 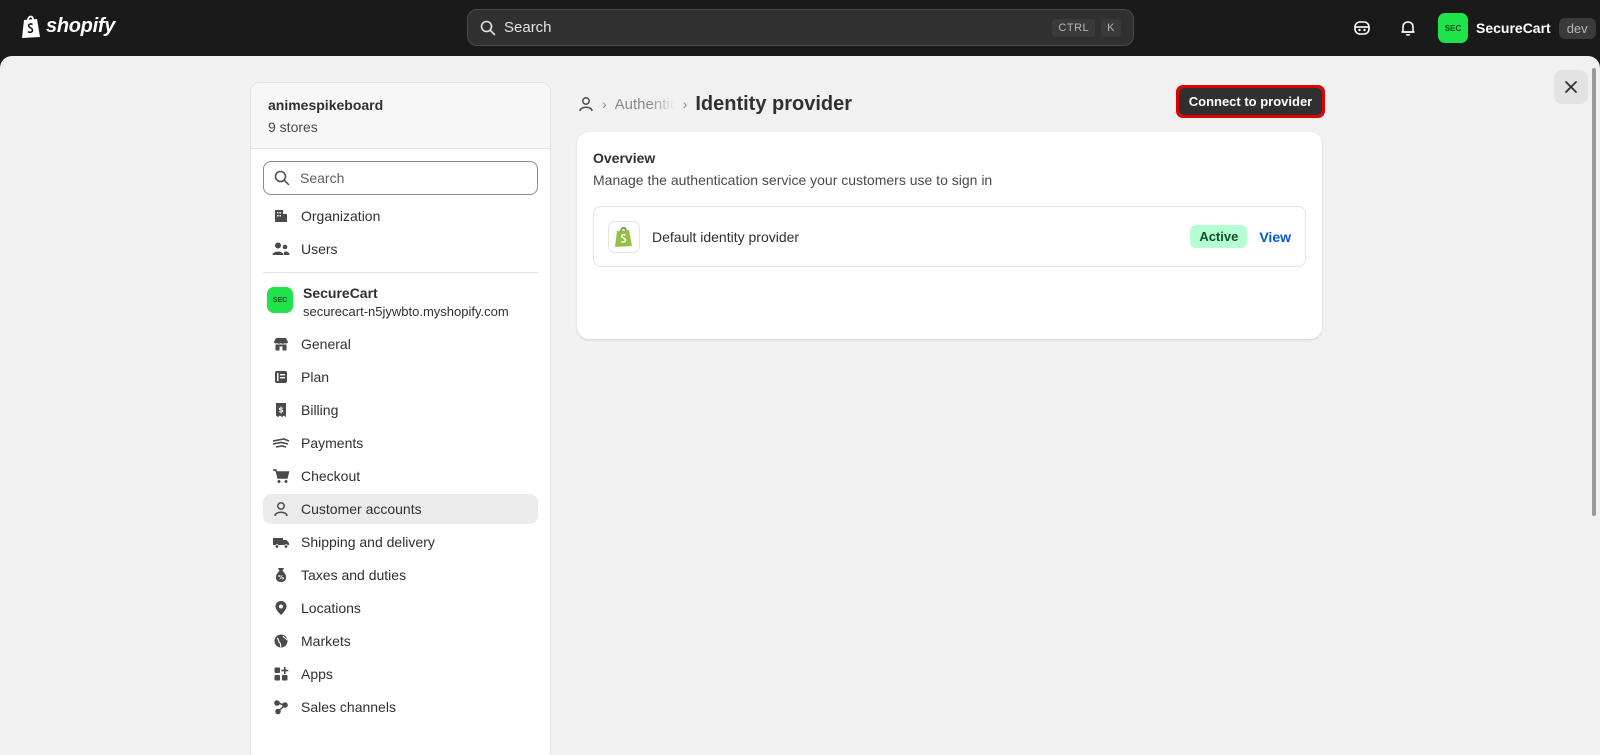 I want to click on tax-icon: %, so click(x=281, y=575).